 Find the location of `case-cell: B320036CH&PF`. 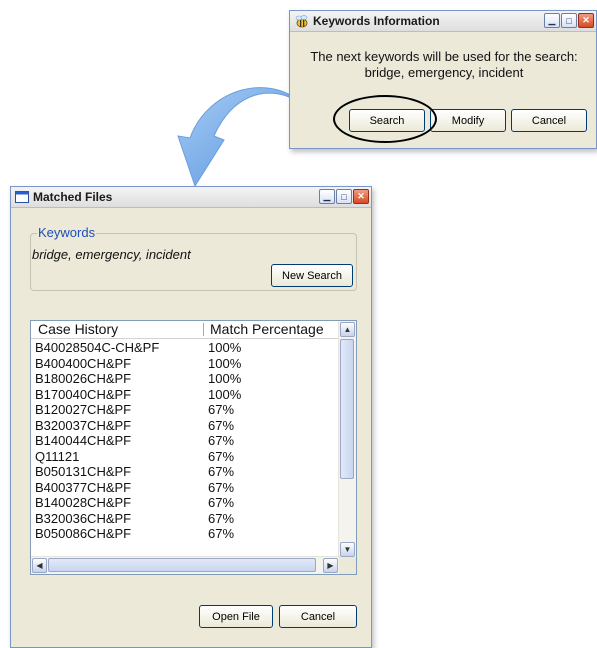

case-cell: B320036CH&PF is located at coordinates (83, 518).